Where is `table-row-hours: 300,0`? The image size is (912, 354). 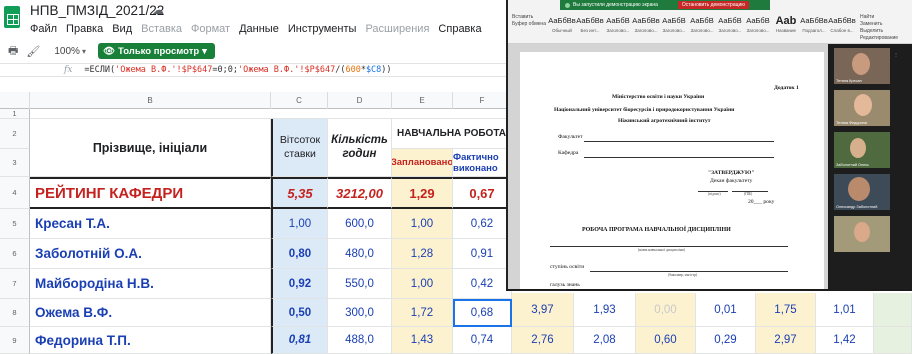
table-row-hours: 300,0 is located at coordinates (360, 313).